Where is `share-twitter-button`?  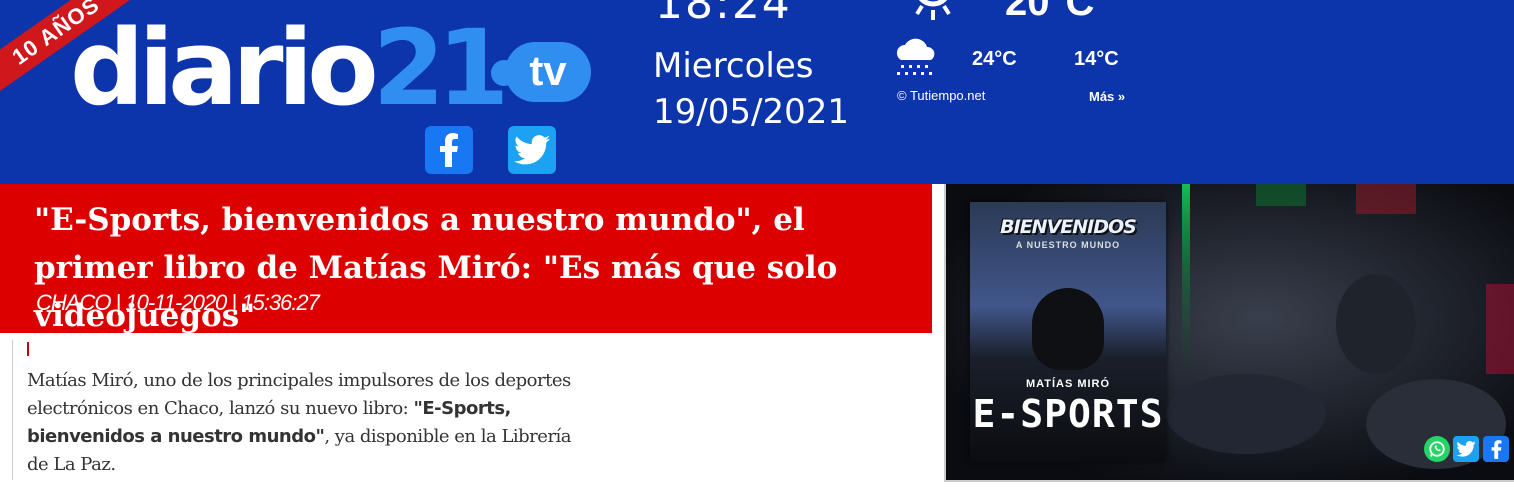
share-twitter-button is located at coordinates (1466, 449).